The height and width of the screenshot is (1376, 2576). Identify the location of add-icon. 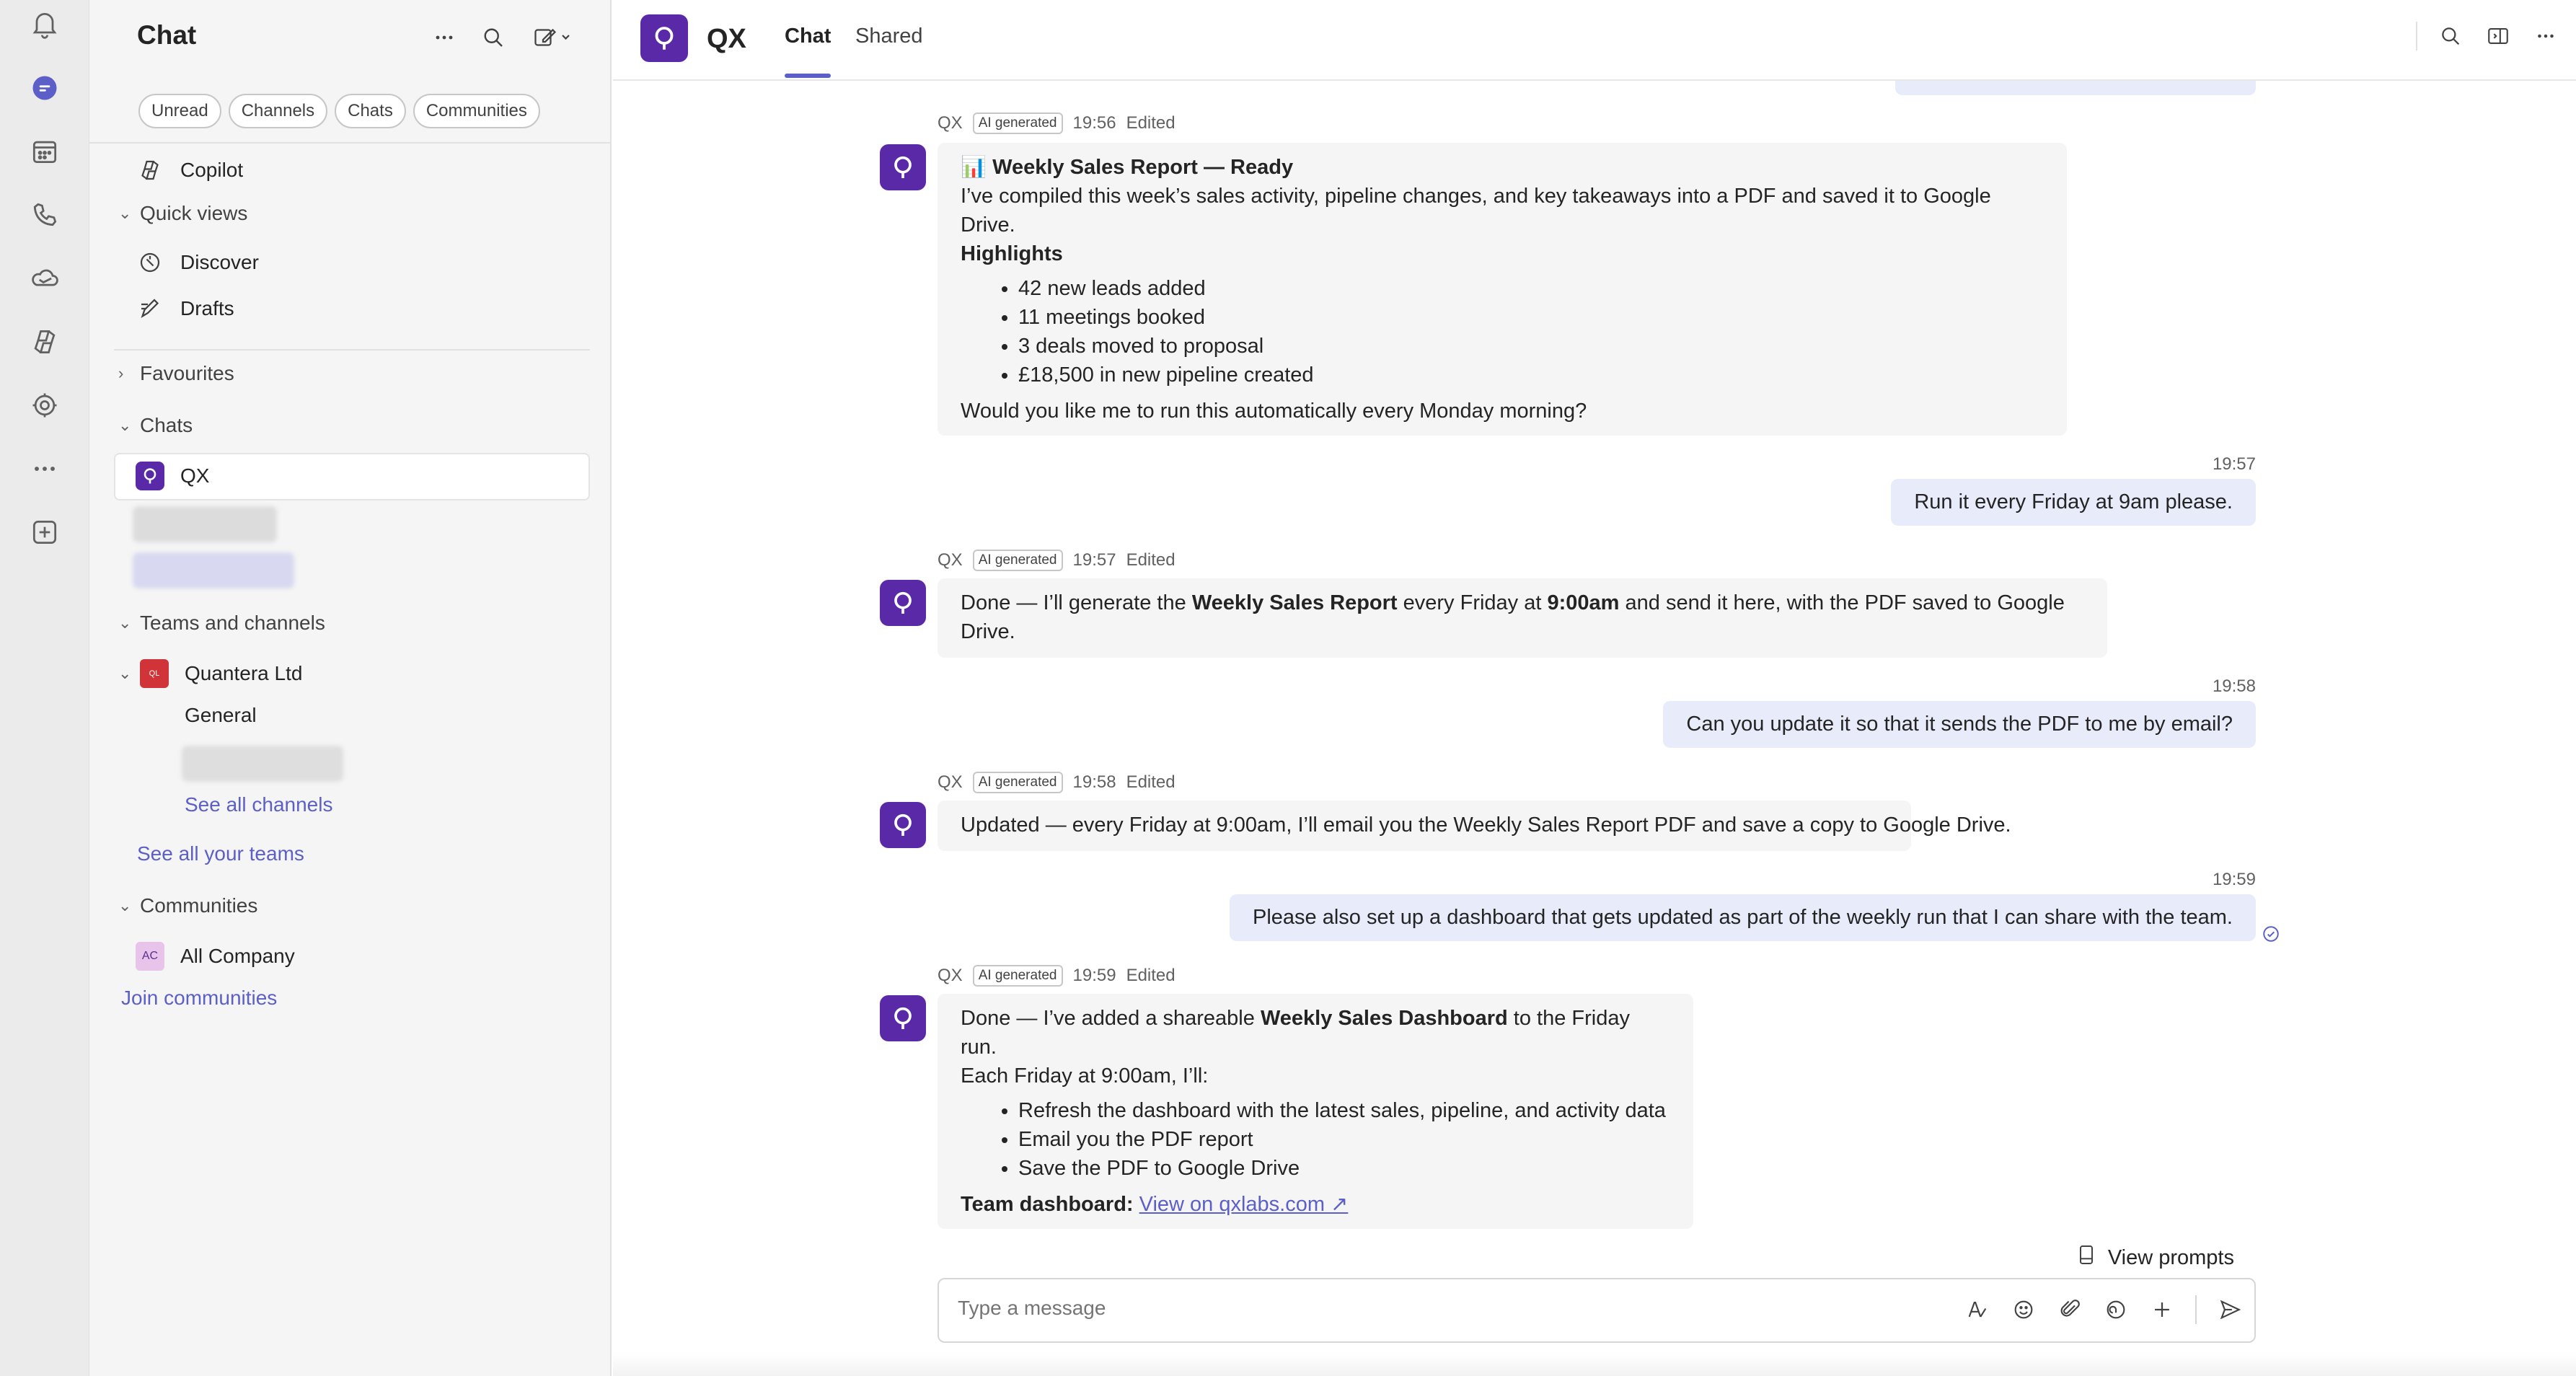
(2162, 1310).